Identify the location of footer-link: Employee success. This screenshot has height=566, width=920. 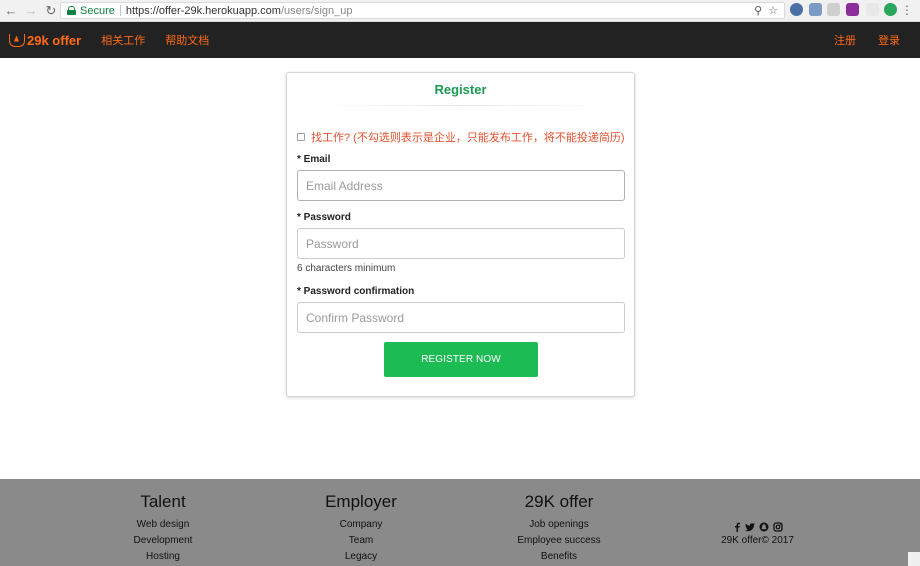
(559, 540).